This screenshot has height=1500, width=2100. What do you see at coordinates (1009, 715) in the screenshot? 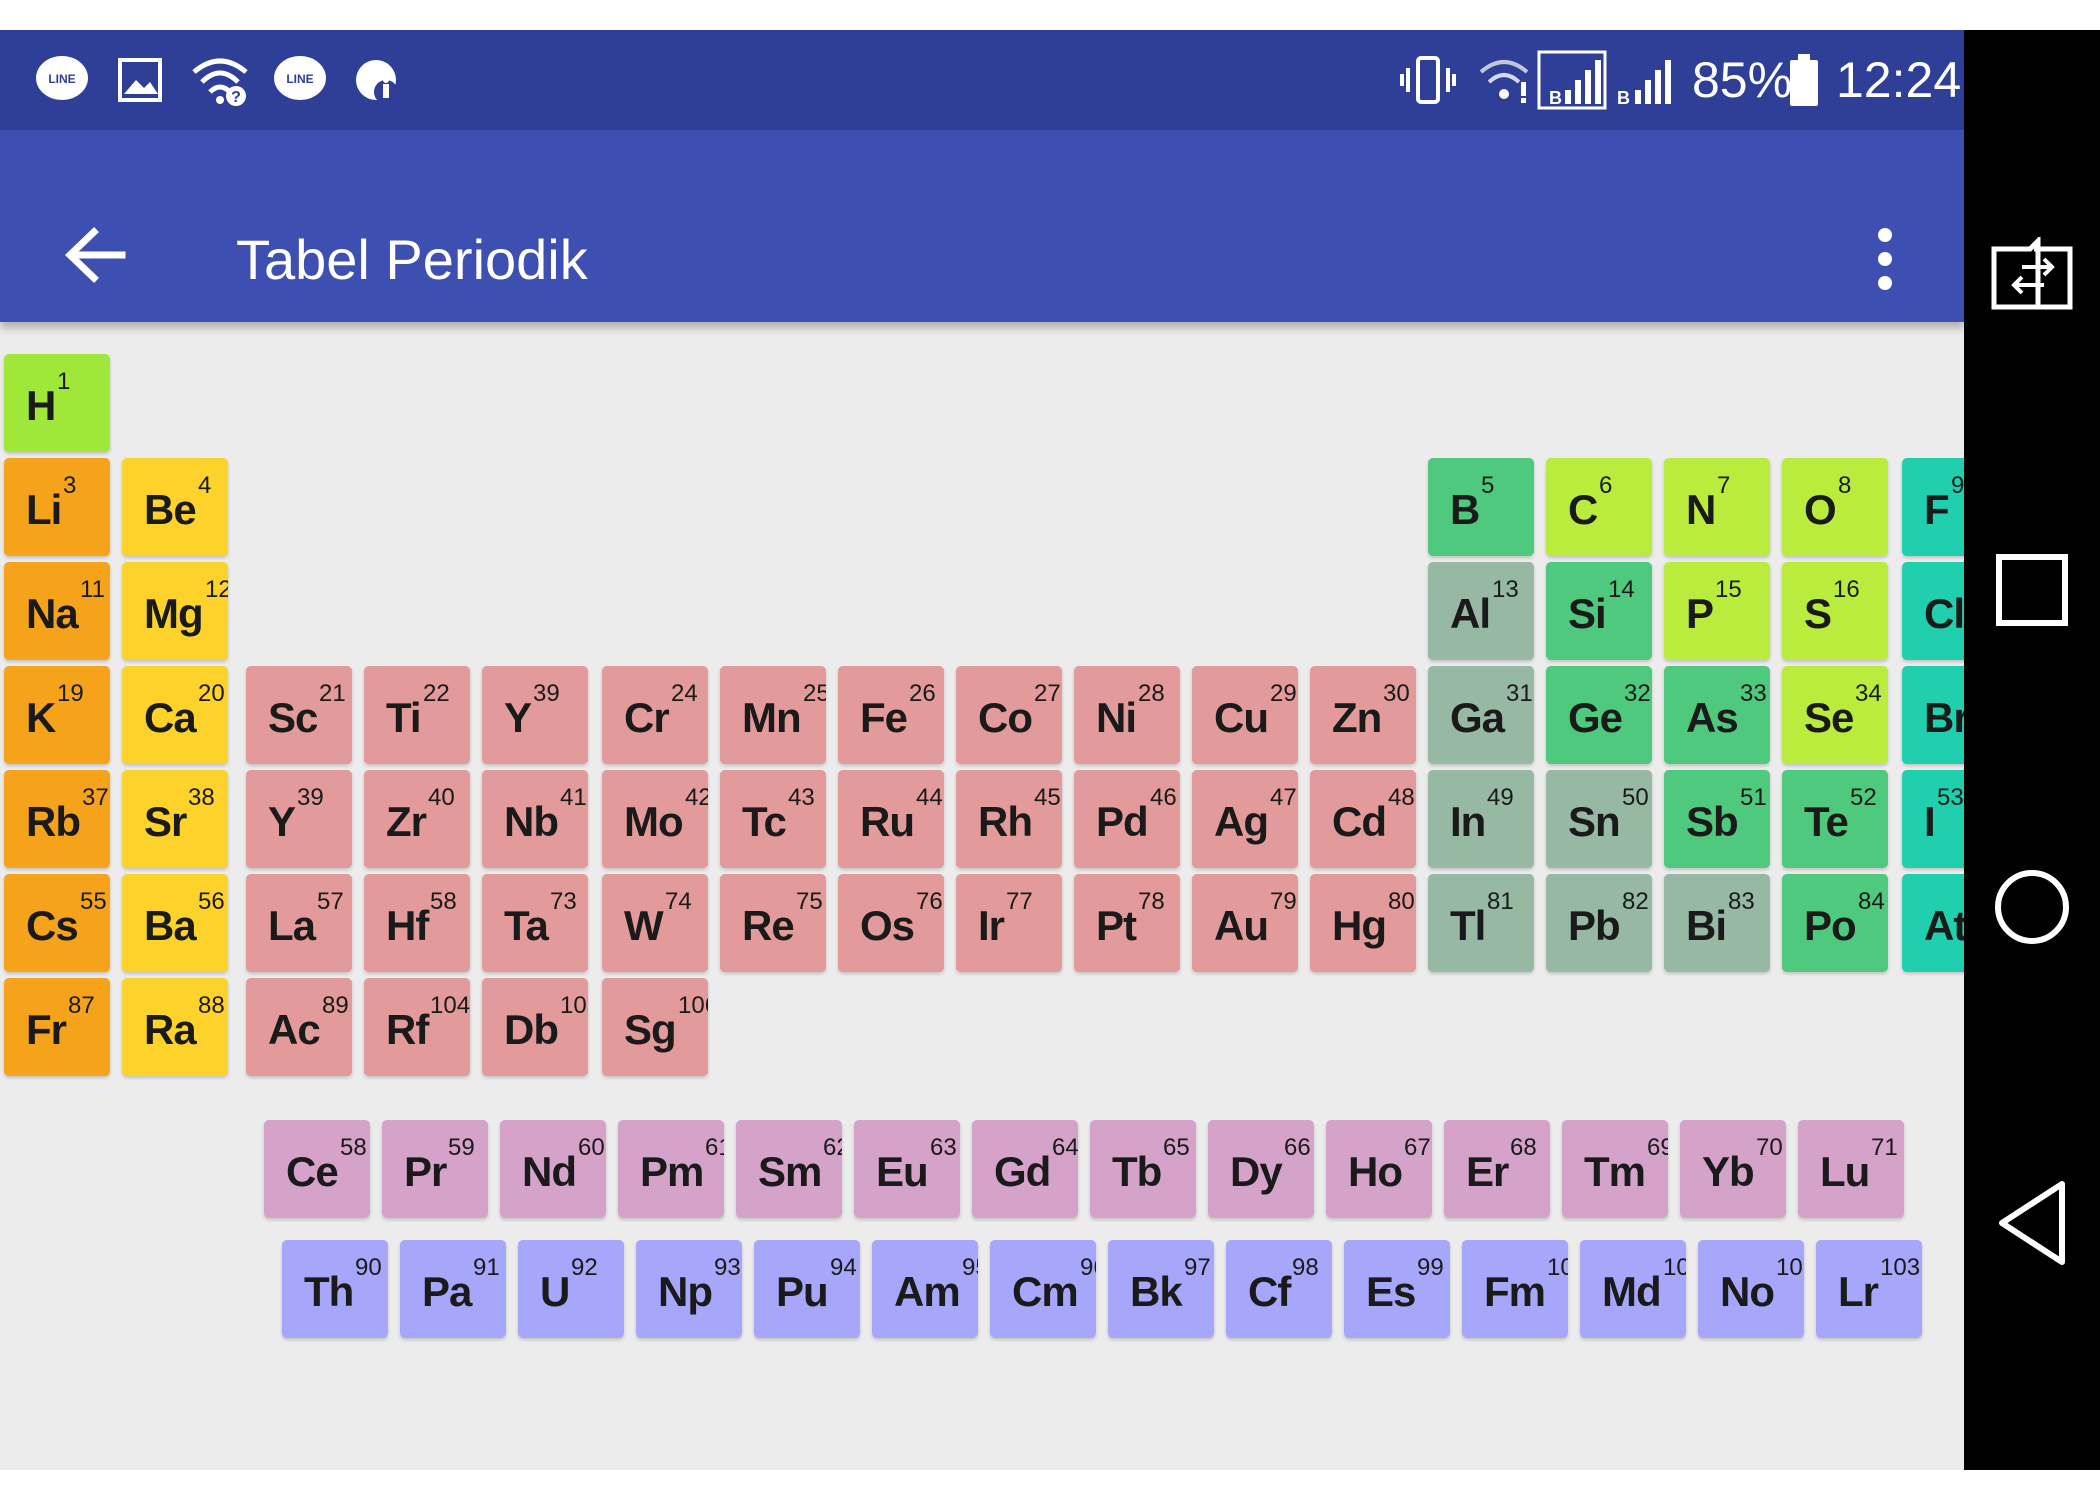
I see `element-cell: Co 27` at bounding box center [1009, 715].